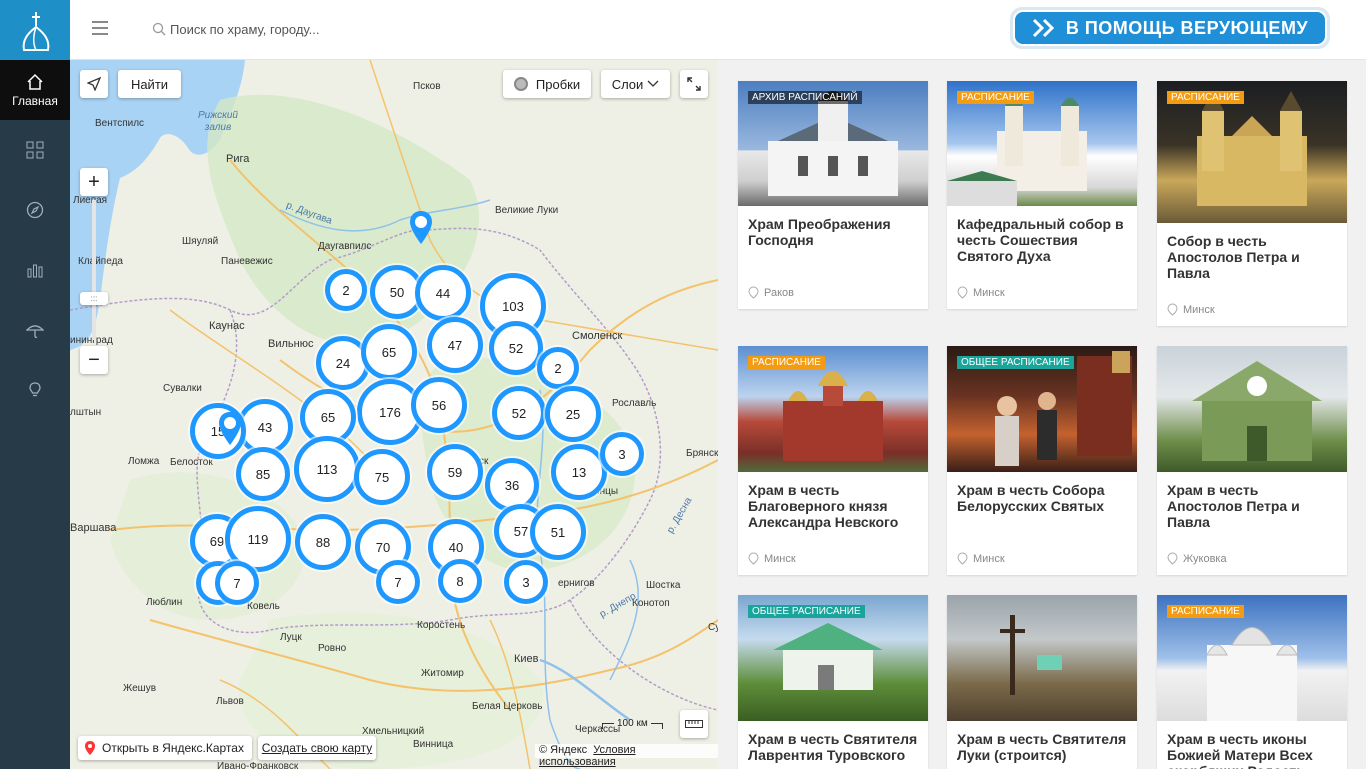 Image resolution: width=1366 pixels, height=769 pixels. I want to click on nav-ideas, so click(35, 390).